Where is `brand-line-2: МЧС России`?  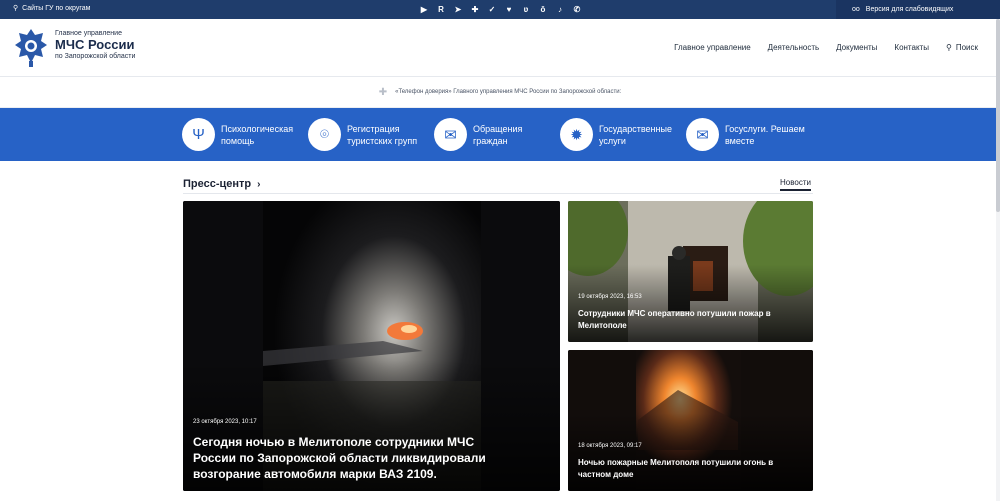
brand-line-2: МЧС России is located at coordinates (95, 44).